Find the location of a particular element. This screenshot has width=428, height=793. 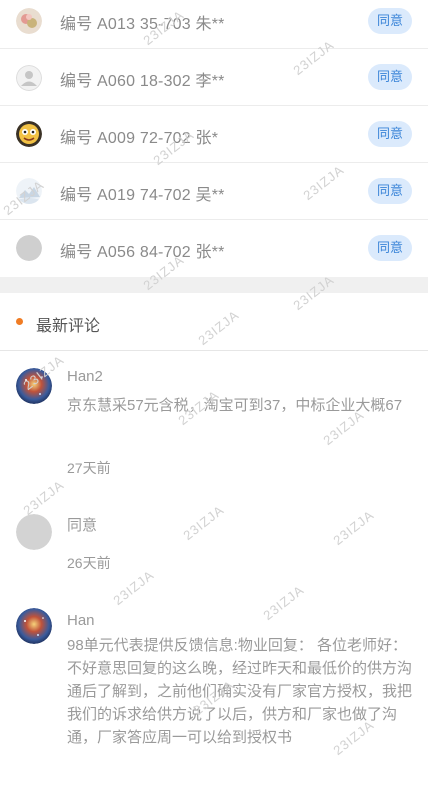

comment-item: Han2 京东慧采57元含税，淘宝可到37，中标企业大概67 27天前 is located at coordinates (214, 423).